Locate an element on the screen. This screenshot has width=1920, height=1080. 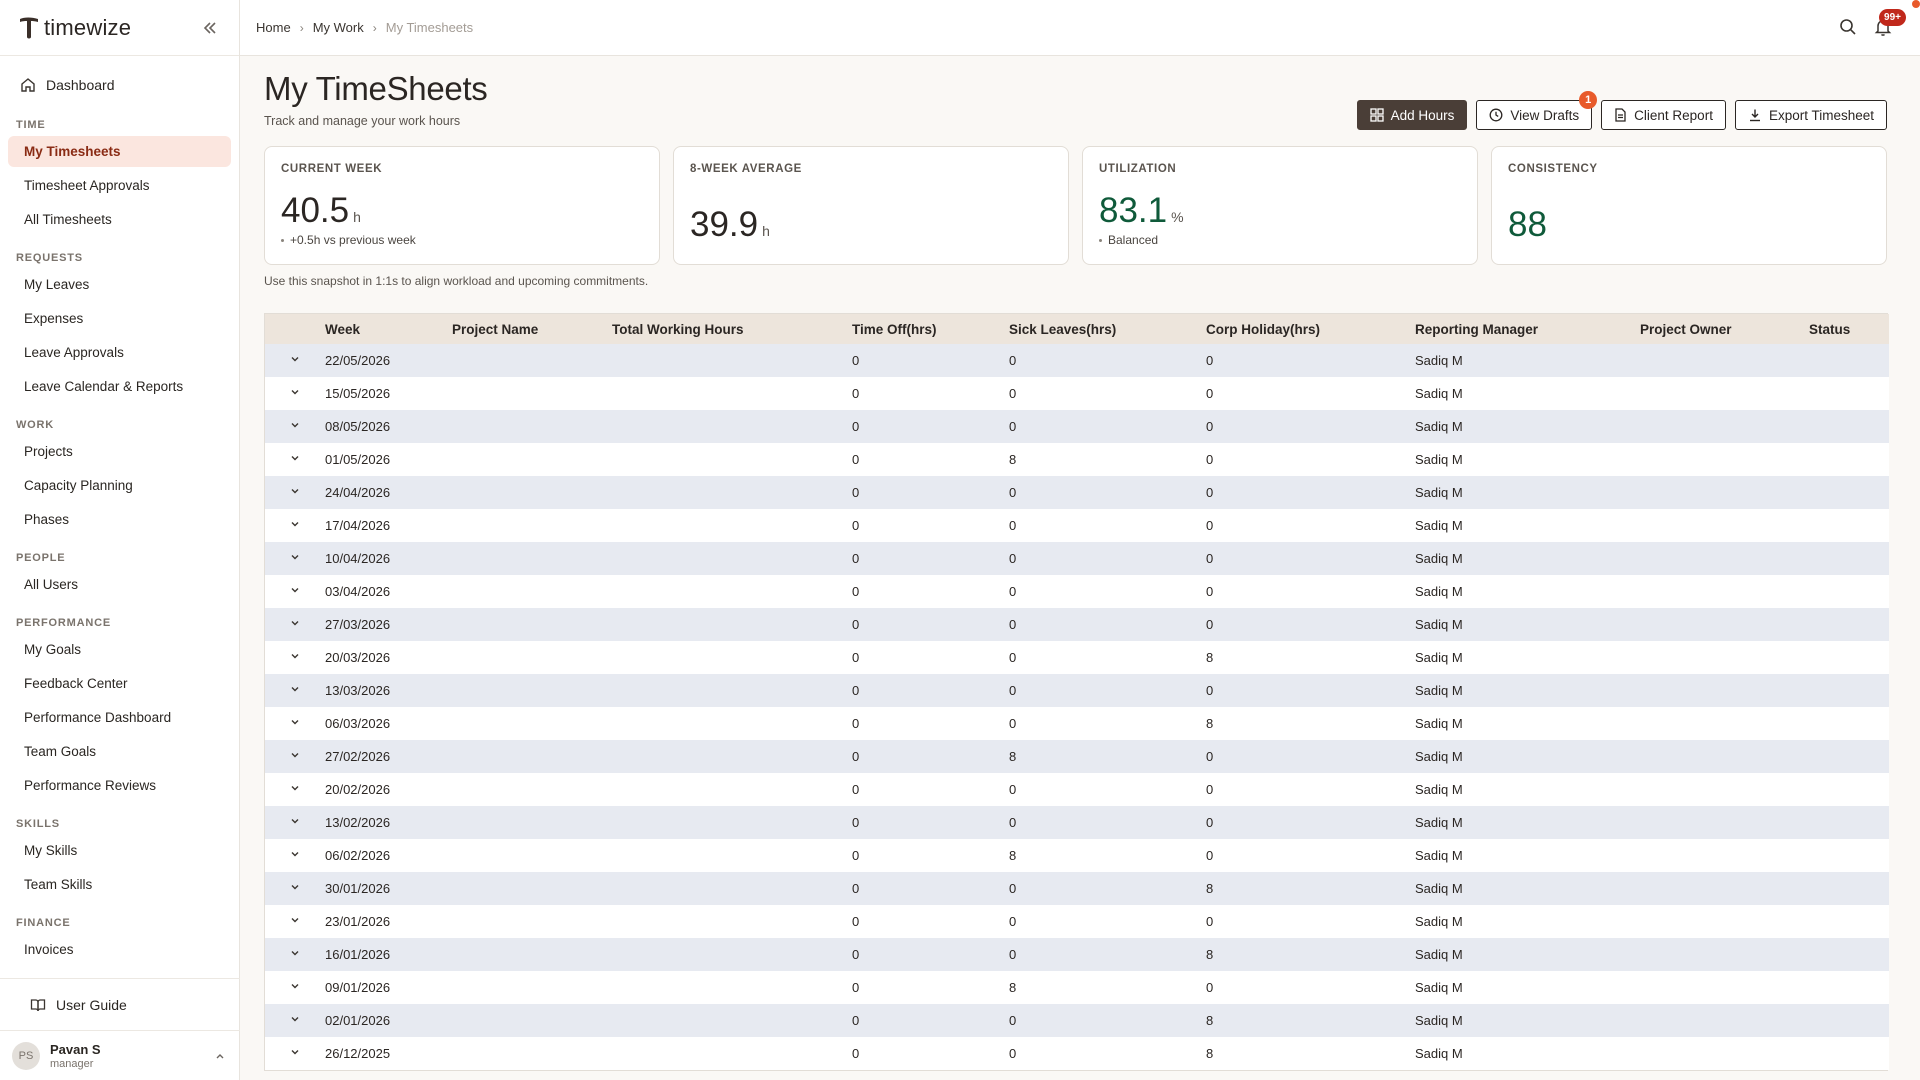
sidebar-item-invoices: Invoices is located at coordinates (119, 949).